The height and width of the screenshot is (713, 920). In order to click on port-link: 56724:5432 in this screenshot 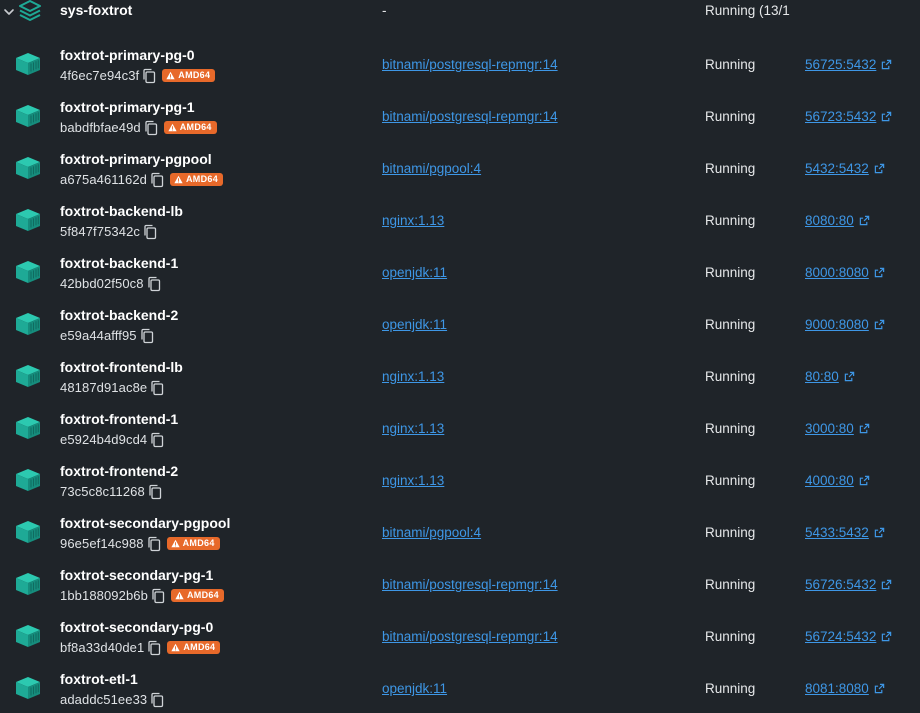, I will do `click(848, 636)`.